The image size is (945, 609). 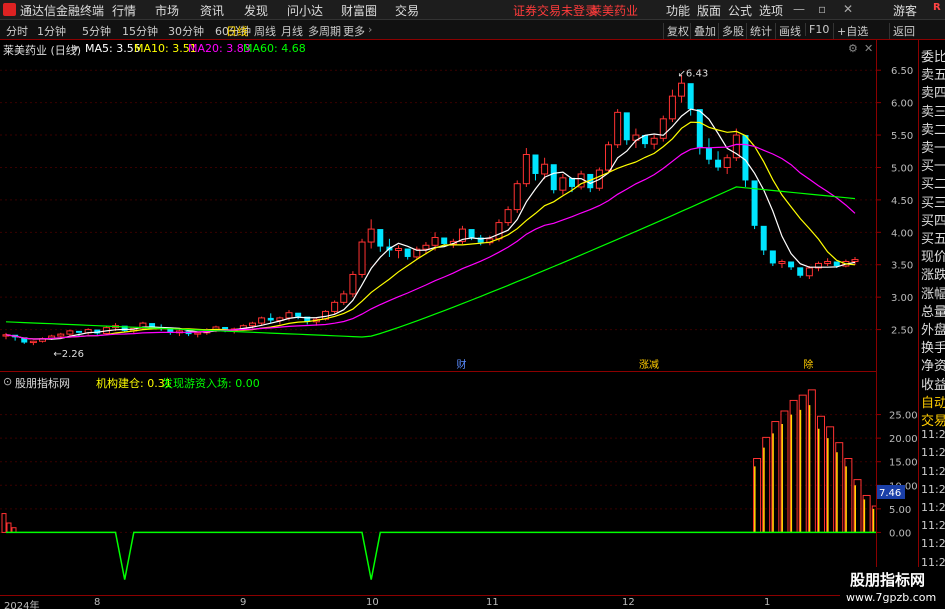 What do you see at coordinates (96, 31) in the screenshot?
I see `period-5min: 5分钟` at bounding box center [96, 31].